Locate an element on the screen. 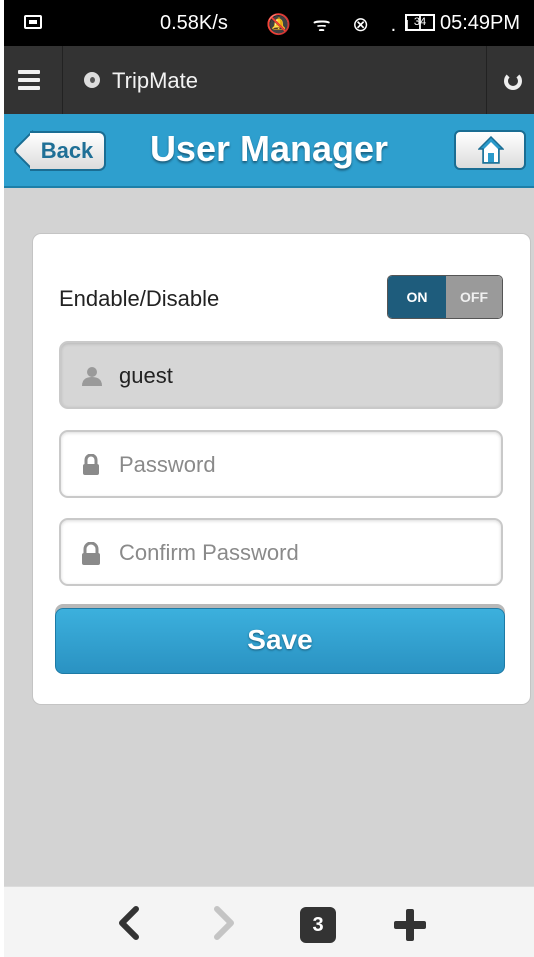 This screenshot has height=957, width=534. password-input is located at coordinates (304, 465).